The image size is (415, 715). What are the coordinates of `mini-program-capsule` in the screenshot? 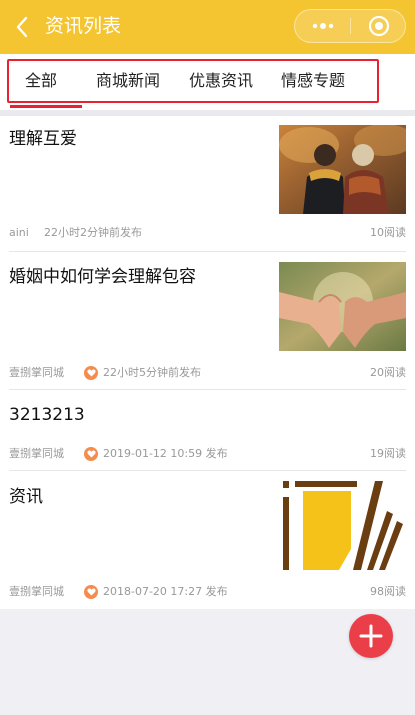 It's located at (350, 26).